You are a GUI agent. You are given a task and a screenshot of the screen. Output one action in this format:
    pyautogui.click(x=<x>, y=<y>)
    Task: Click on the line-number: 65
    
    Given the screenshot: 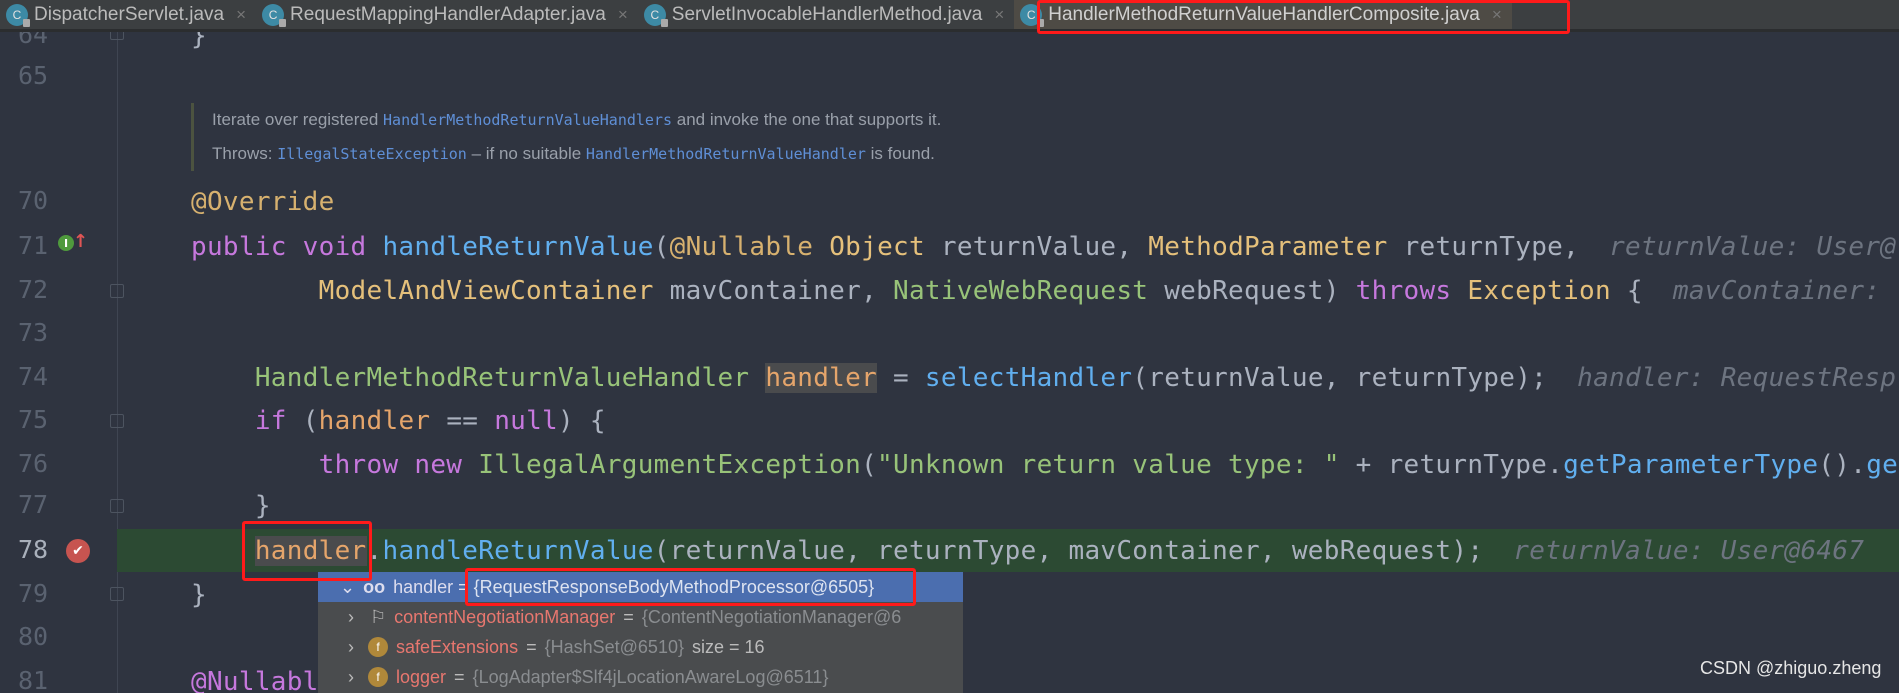 What is the action you would take?
    pyautogui.click(x=33, y=75)
    